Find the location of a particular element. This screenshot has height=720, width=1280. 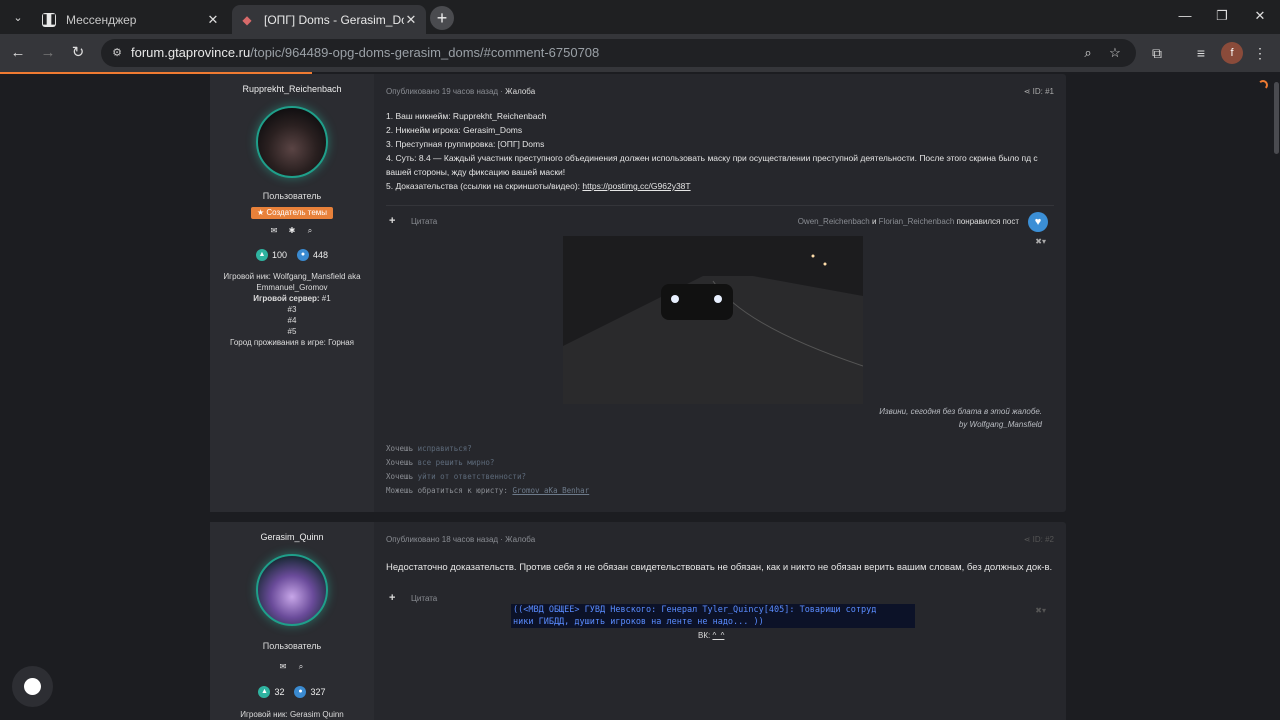

author-actions: ✉ ✱ ⌕ is located at coordinates (292, 230).